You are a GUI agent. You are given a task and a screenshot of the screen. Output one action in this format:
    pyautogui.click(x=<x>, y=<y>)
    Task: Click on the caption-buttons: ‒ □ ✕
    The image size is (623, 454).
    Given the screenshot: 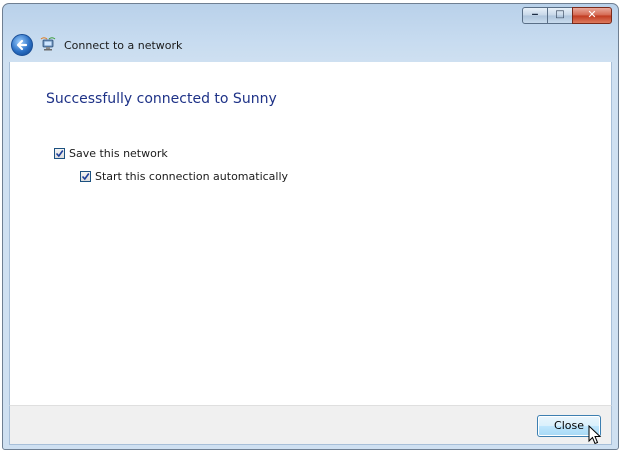 What is the action you would take?
    pyautogui.click(x=567, y=15)
    